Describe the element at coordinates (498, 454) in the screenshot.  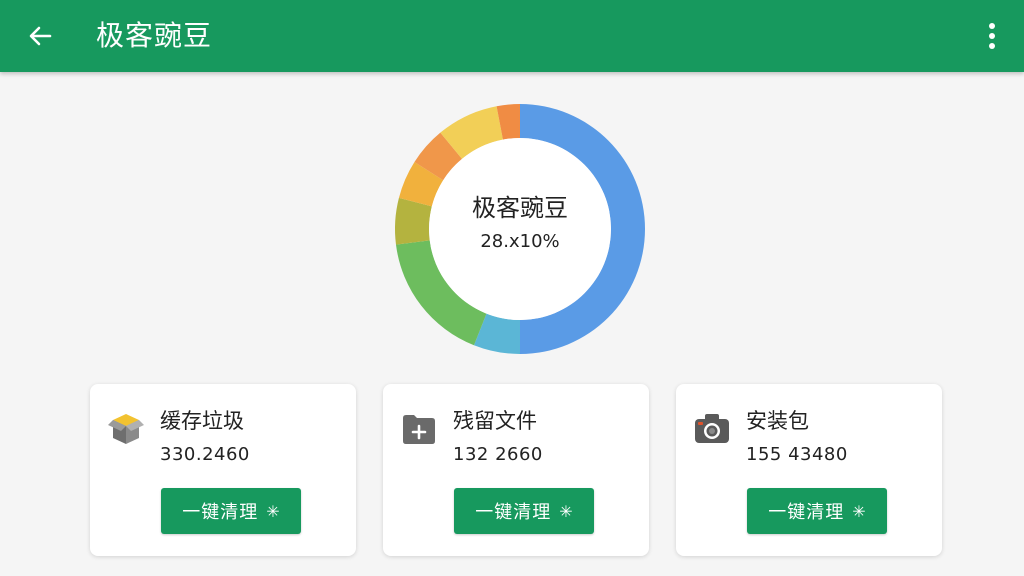
I see `card-size: 132 2660` at that location.